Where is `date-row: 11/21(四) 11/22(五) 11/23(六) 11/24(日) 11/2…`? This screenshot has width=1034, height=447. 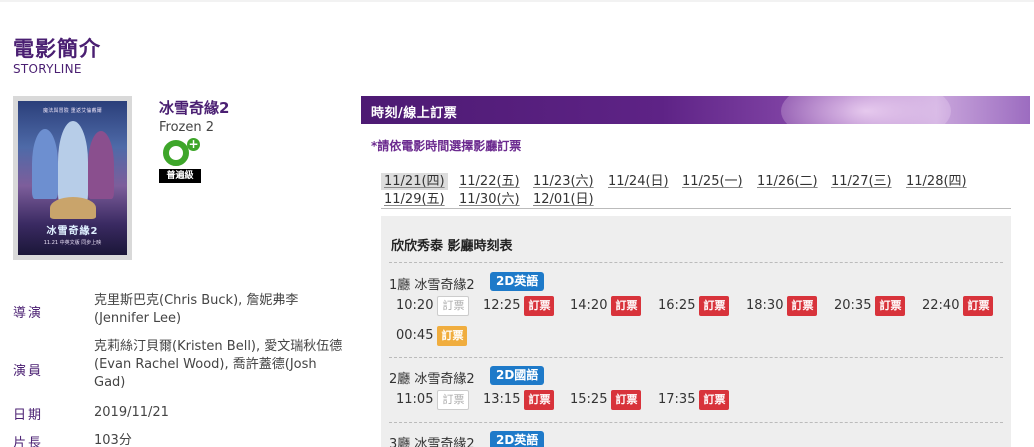
date-row: 11/21(四) 11/22(五) 11/23(六) 11/24(日) 11/2… is located at coordinates (696, 182).